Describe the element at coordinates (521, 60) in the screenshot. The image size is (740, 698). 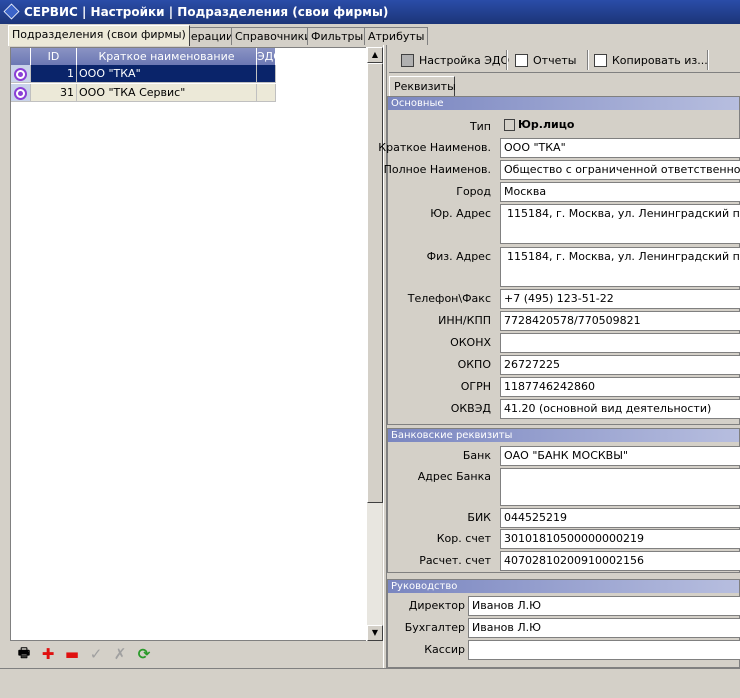
I see `report-icon` at that location.